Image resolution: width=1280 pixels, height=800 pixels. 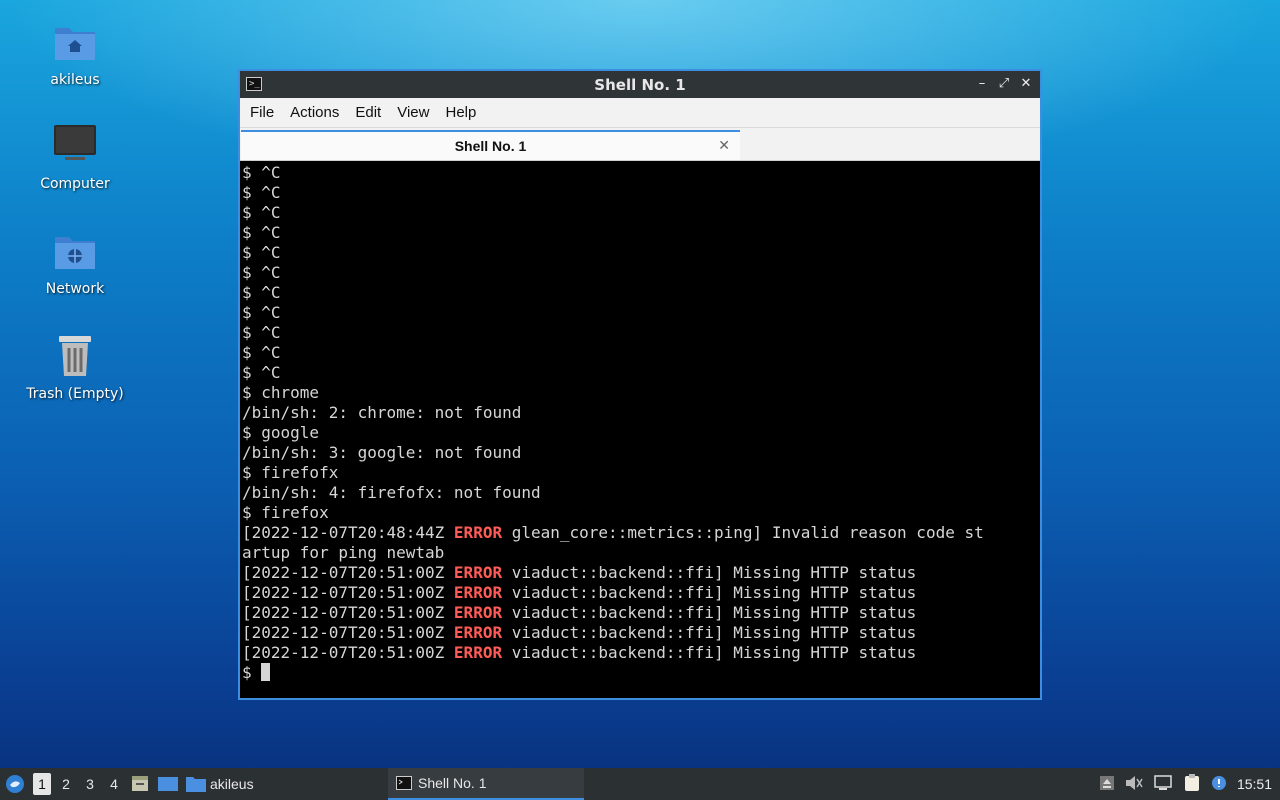 I want to click on maximize-icon: ⤢, so click(x=1004, y=84).